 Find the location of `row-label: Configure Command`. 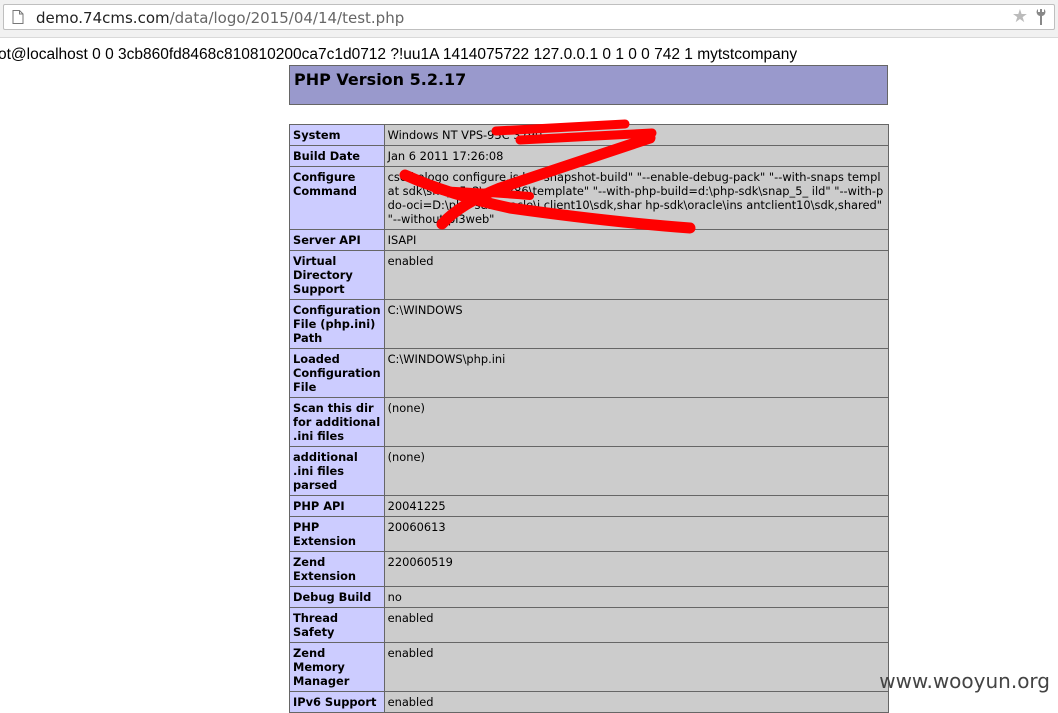

row-label: Configure Command is located at coordinates (337, 198).